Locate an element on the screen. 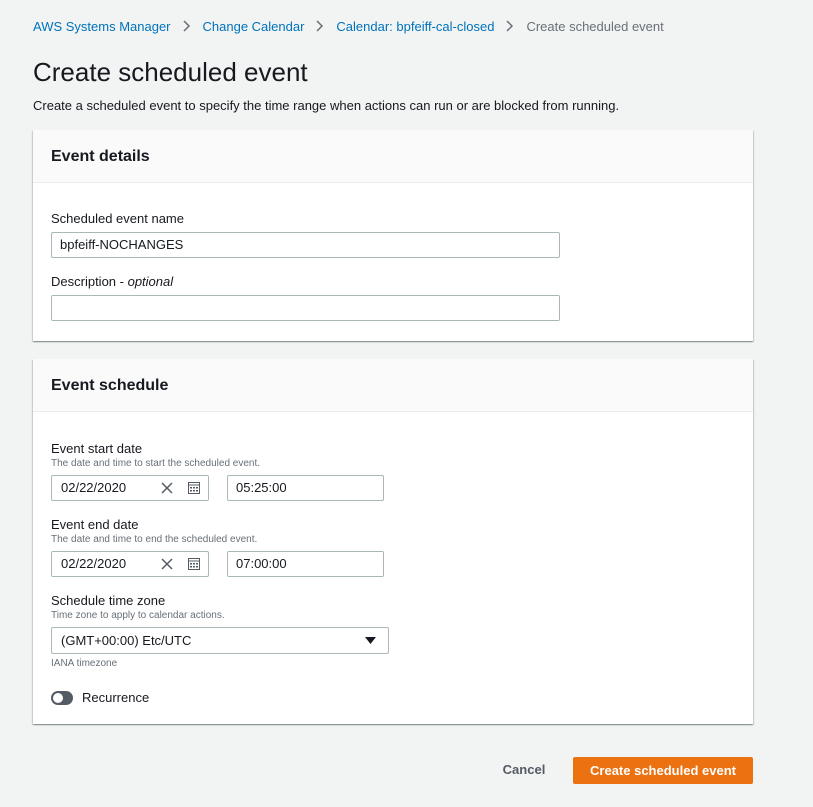  timezone-hint: Time zone to apply to calendar actions. is located at coordinates (138, 615).